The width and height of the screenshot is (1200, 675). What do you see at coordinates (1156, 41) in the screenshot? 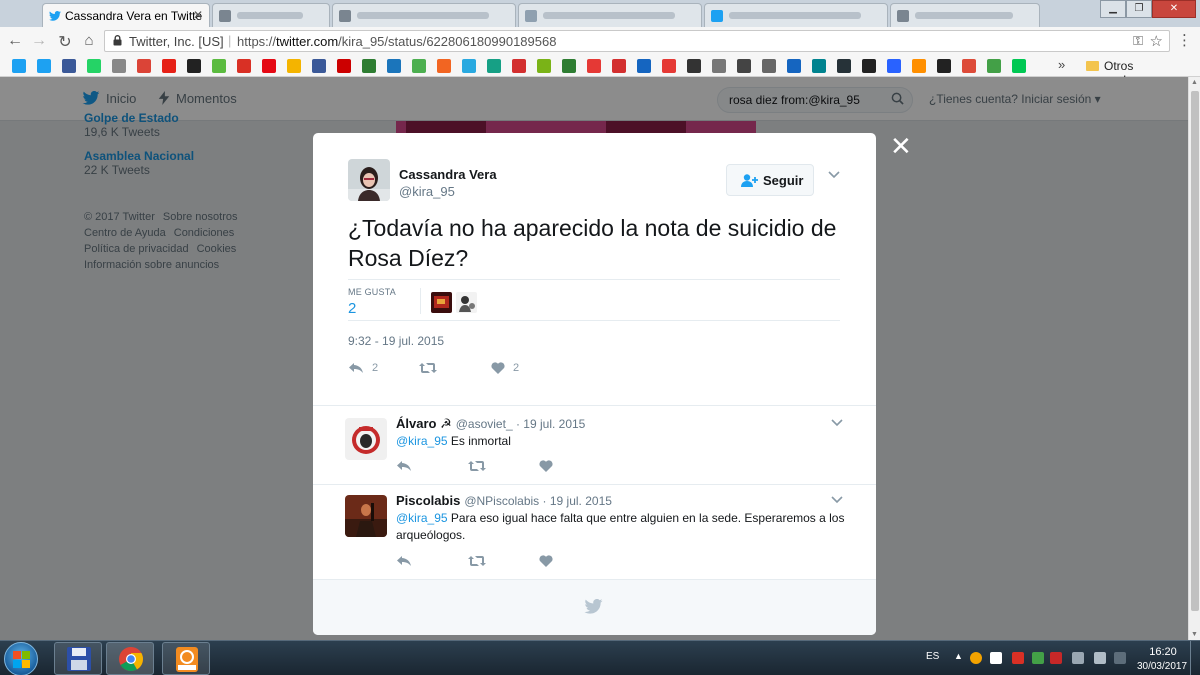
I see `bookmark-star-icon: ☆` at bounding box center [1156, 41].